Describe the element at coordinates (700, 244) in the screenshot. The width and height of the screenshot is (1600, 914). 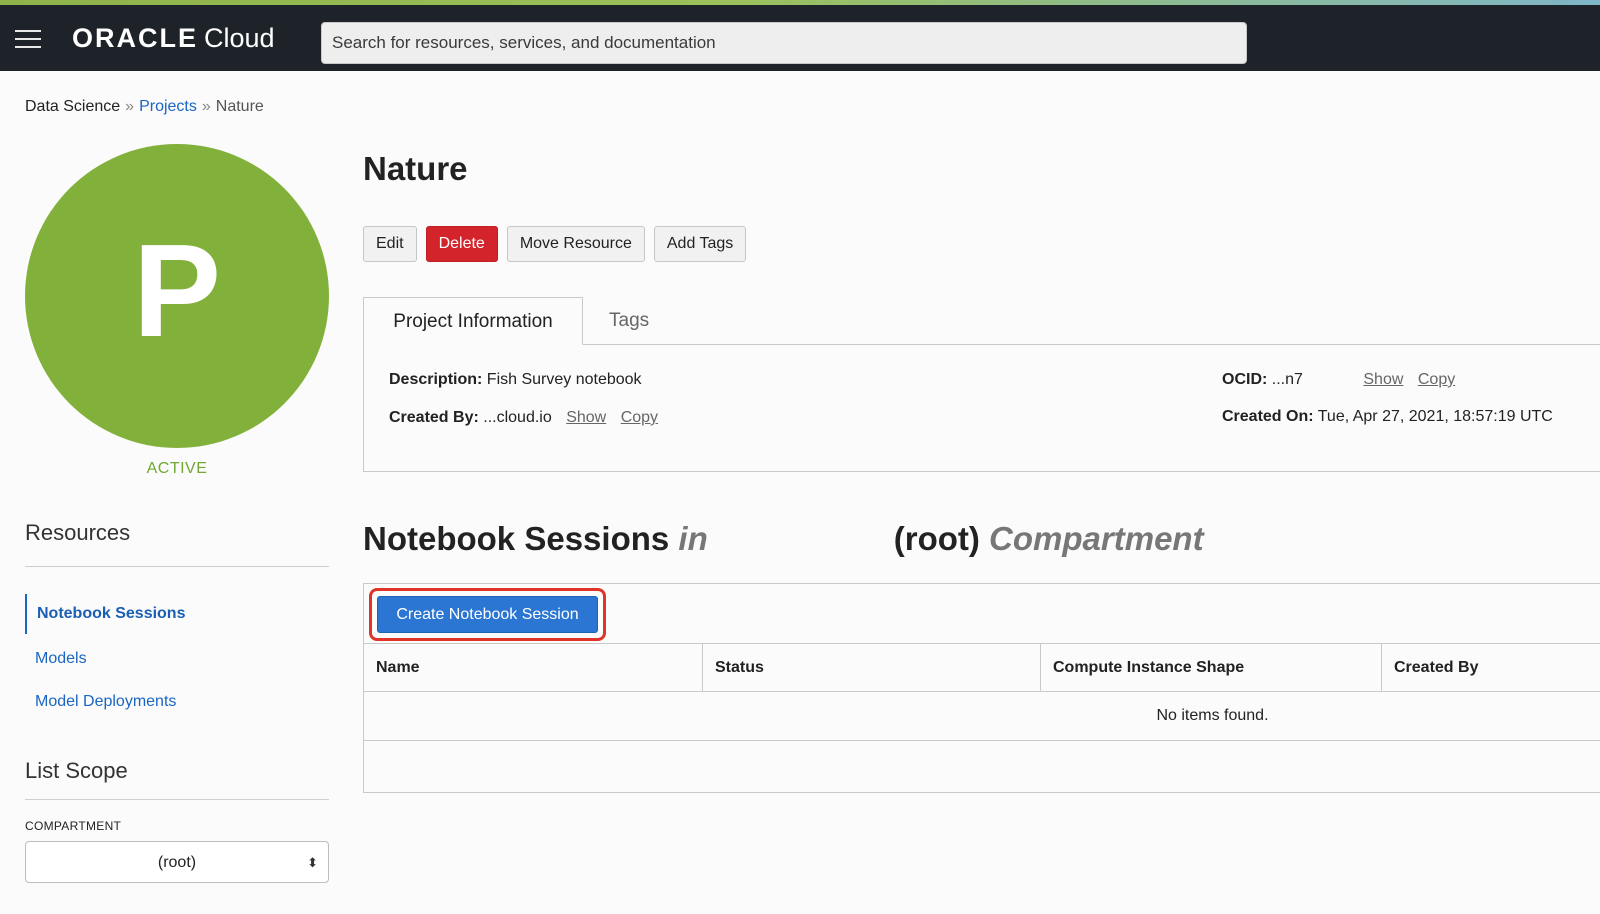
I see `add-tags-button: Add Tags` at that location.